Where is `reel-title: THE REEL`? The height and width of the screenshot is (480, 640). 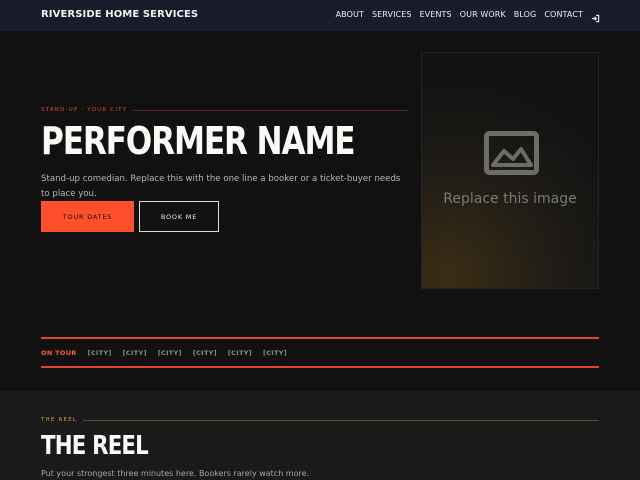
reel-title: THE REEL is located at coordinates (95, 446).